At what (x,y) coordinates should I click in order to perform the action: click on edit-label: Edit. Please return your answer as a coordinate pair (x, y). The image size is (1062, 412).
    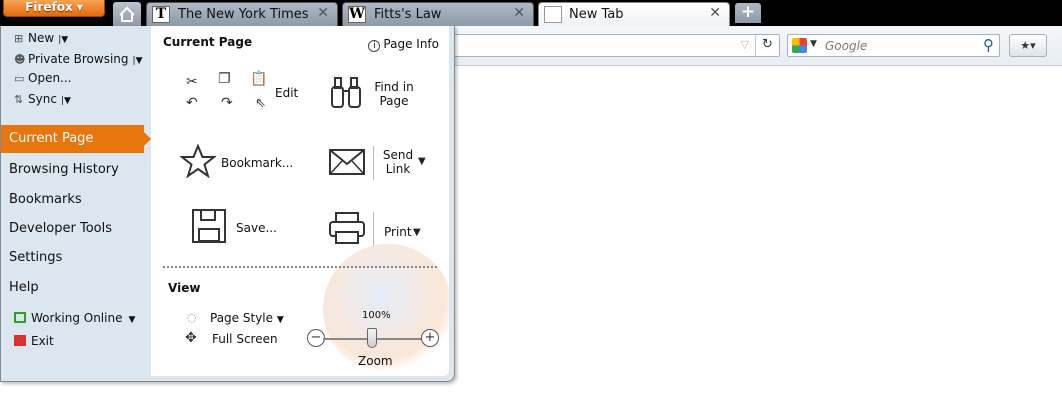
    Looking at the image, I should click on (287, 93).